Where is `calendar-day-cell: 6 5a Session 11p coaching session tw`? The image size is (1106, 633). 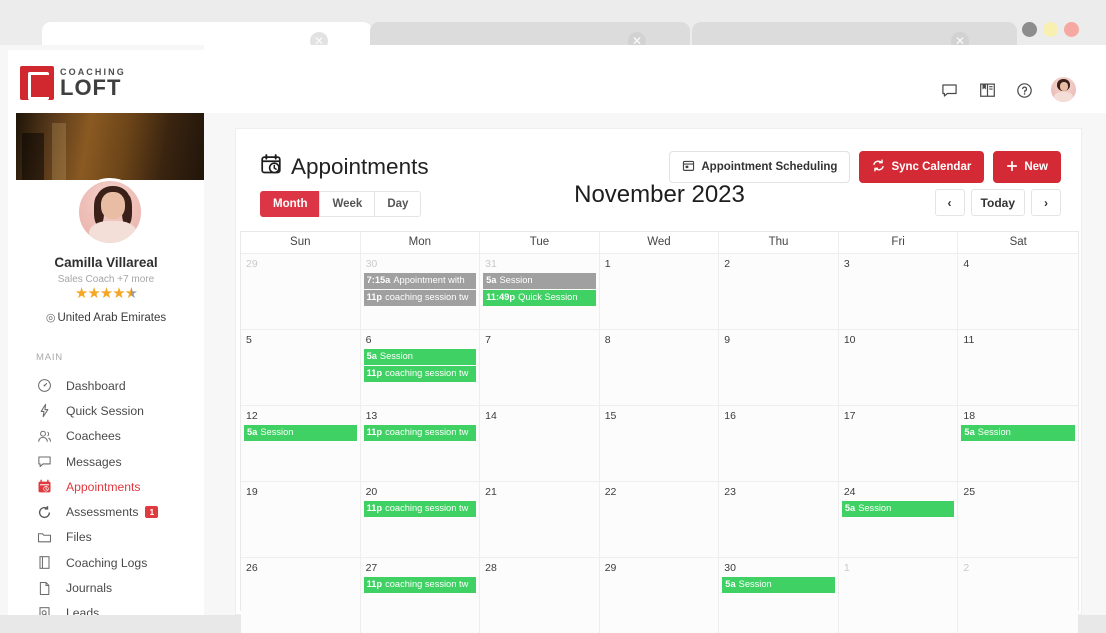 calendar-day-cell: 6 5a Session 11p coaching session tw is located at coordinates (420, 367).